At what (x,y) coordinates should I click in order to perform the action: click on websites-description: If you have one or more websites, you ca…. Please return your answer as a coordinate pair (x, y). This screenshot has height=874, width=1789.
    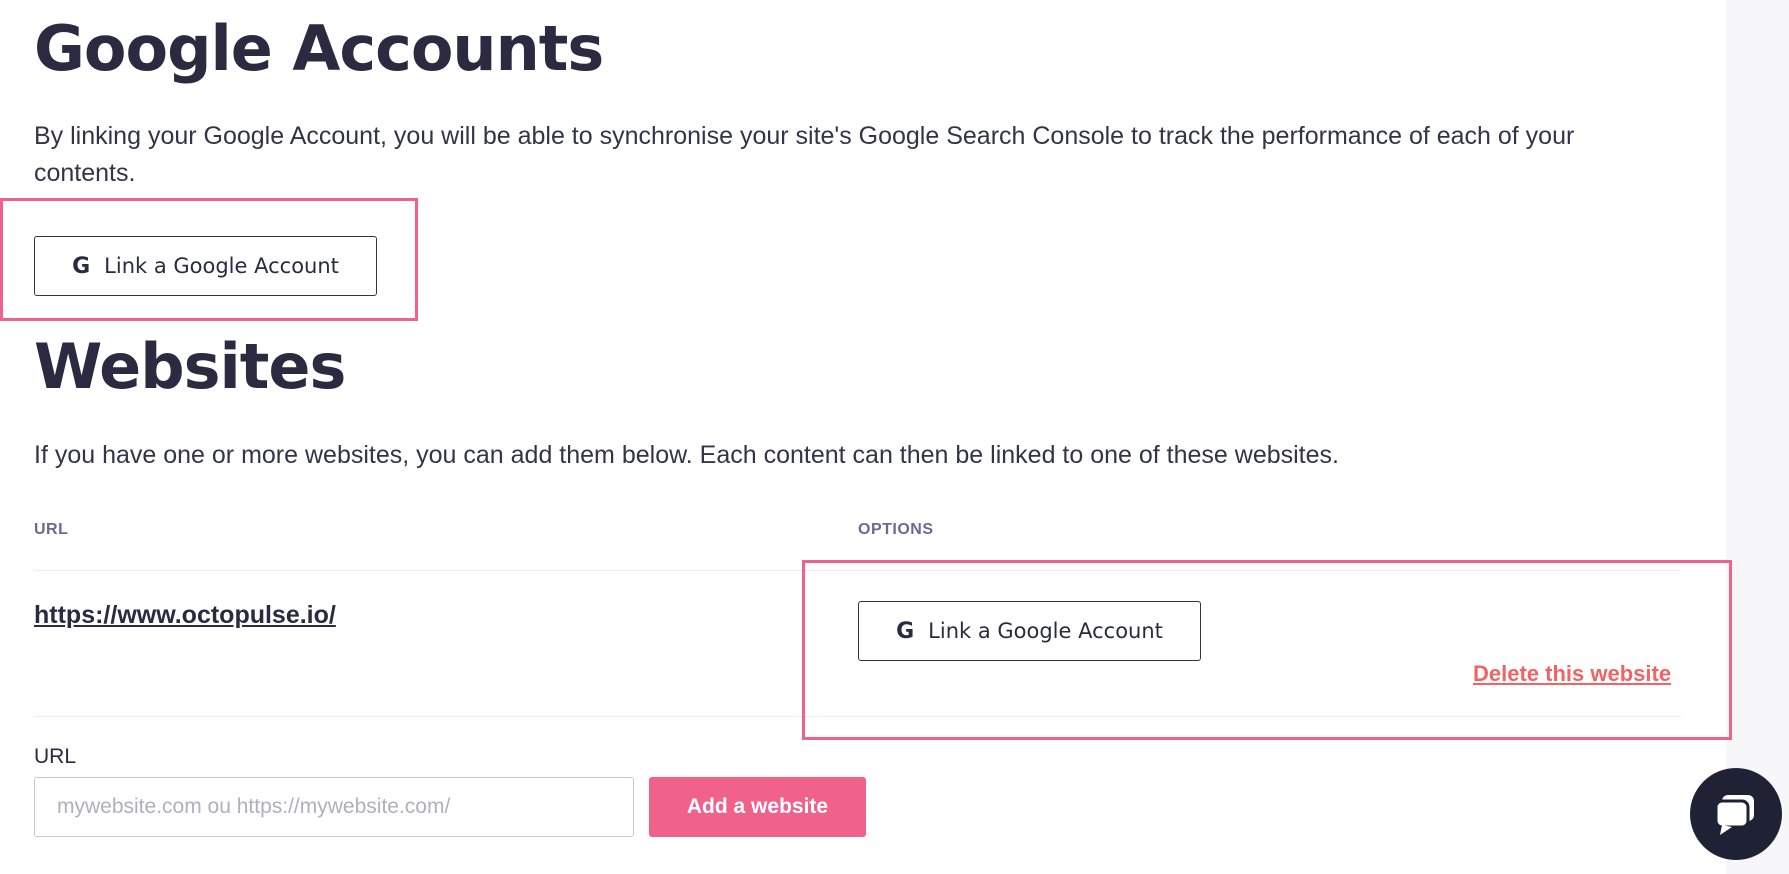
    Looking at the image, I should click on (686, 455).